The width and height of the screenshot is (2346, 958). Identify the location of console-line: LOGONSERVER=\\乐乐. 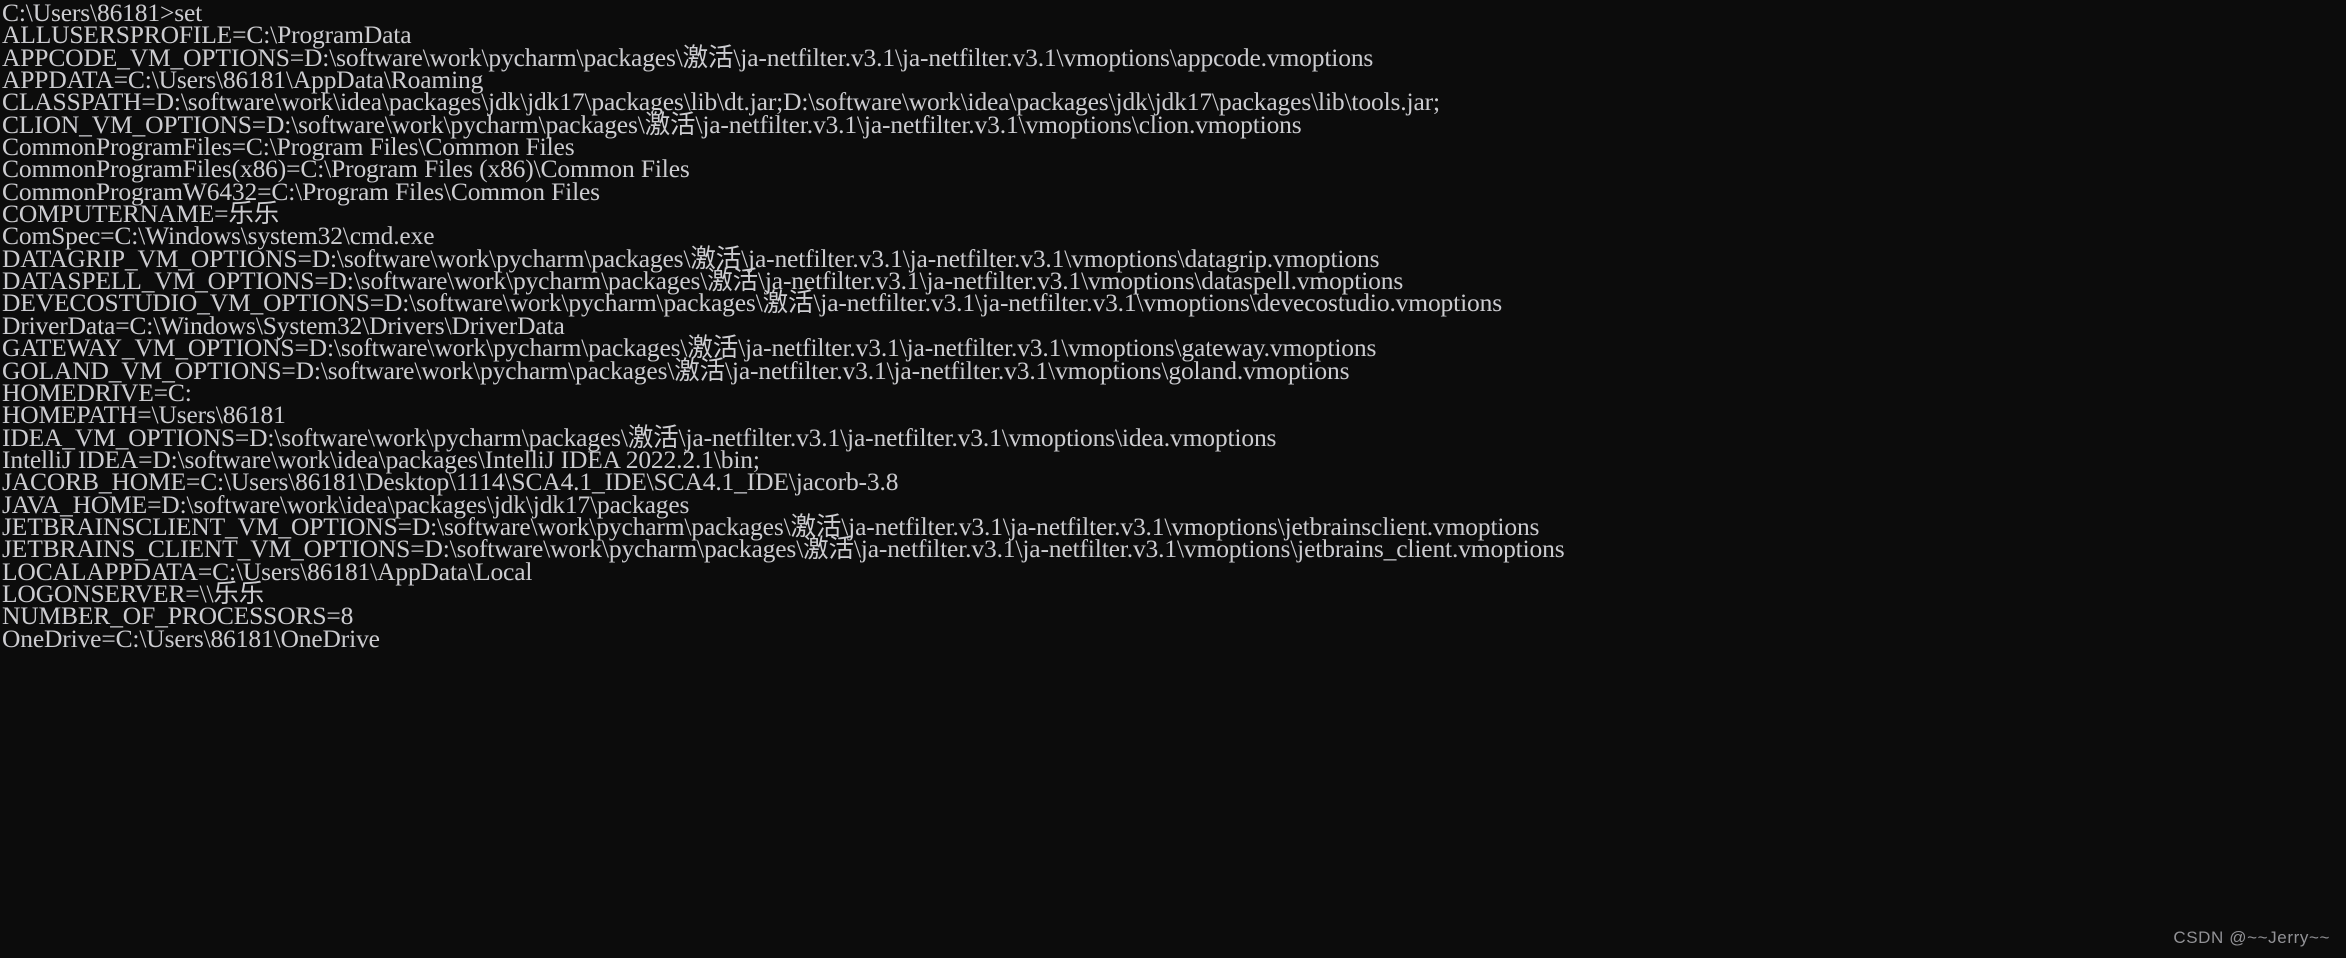
(133, 593).